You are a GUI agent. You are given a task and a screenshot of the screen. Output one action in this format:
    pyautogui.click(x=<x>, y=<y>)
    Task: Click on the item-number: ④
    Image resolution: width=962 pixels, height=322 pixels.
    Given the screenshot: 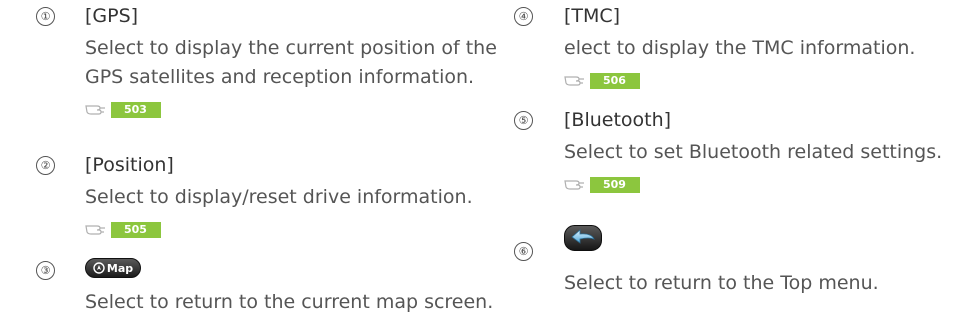 What is the action you would take?
    pyautogui.click(x=523, y=16)
    